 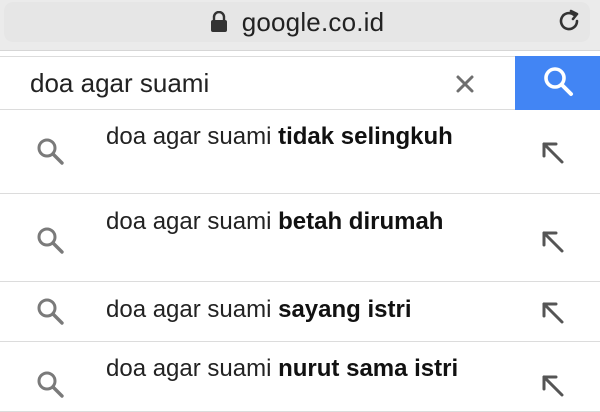 I want to click on suggestion-completion: betah dirumah, so click(x=361, y=221).